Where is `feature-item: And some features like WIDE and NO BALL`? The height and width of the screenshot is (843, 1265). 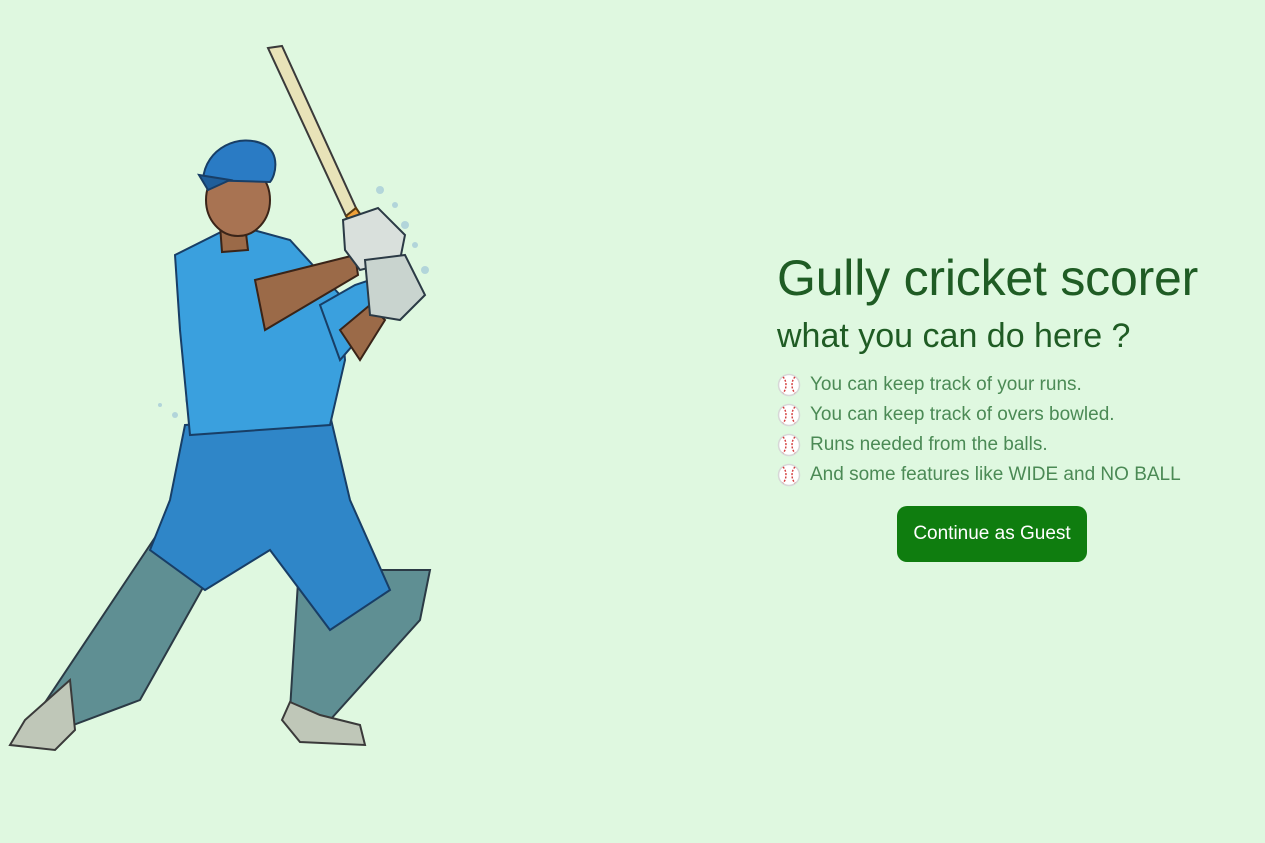 feature-item: And some features like WIDE and NO BALL is located at coordinates (1007, 475).